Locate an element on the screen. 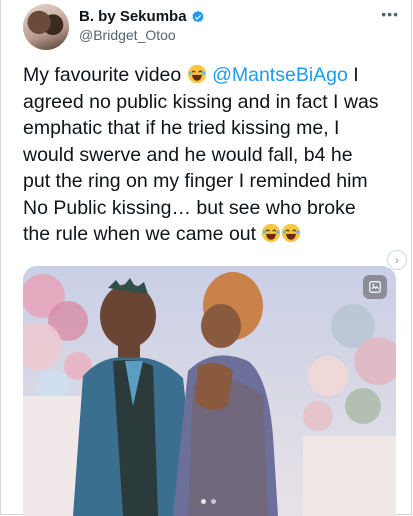 This screenshot has width=413, height=516. author-name-row: B. by Sekumba is located at coordinates (142, 16).